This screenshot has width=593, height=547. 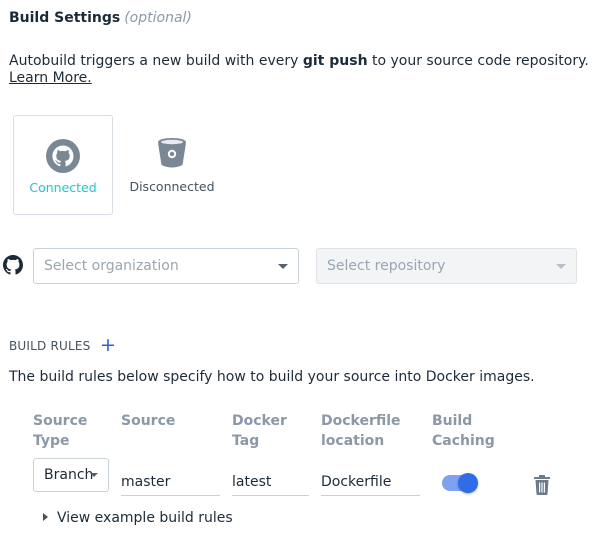 What do you see at coordinates (252, 482) in the screenshot?
I see `docker-tag-field-value: latest` at bounding box center [252, 482].